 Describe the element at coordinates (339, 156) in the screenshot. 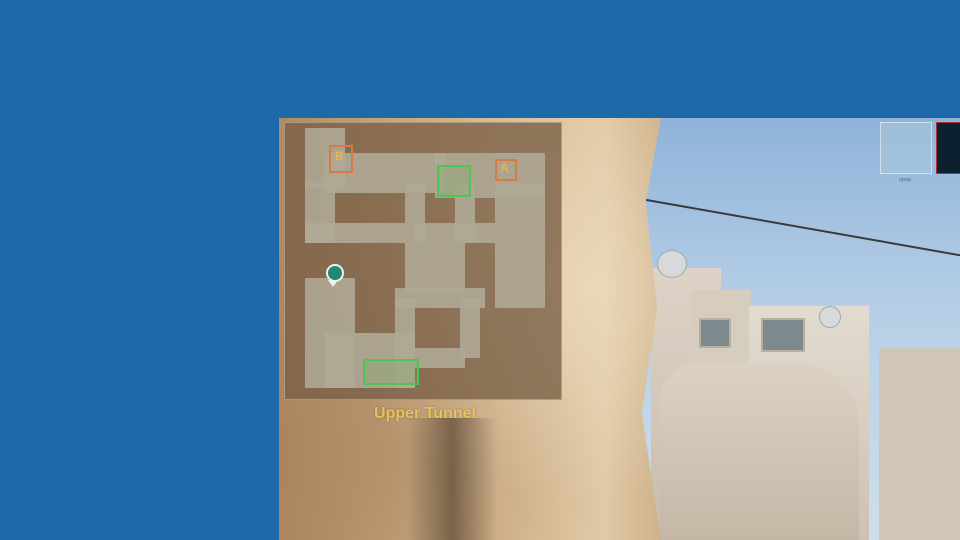

I see `bombsite-b-label: B` at that location.